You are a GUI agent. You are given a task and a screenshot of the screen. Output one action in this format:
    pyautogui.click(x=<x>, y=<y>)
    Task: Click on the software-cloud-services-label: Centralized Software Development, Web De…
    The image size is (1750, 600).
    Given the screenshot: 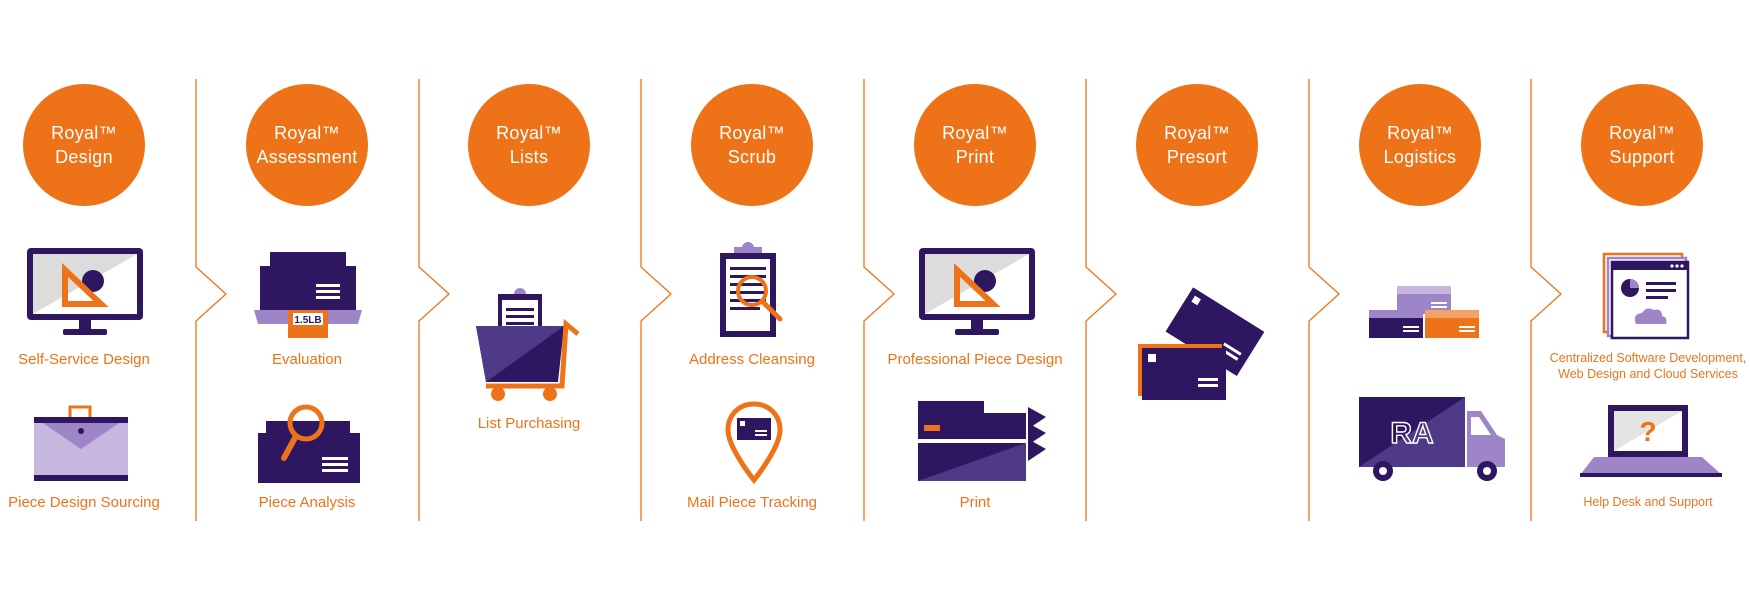 What is the action you would take?
    pyautogui.click(x=1648, y=366)
    